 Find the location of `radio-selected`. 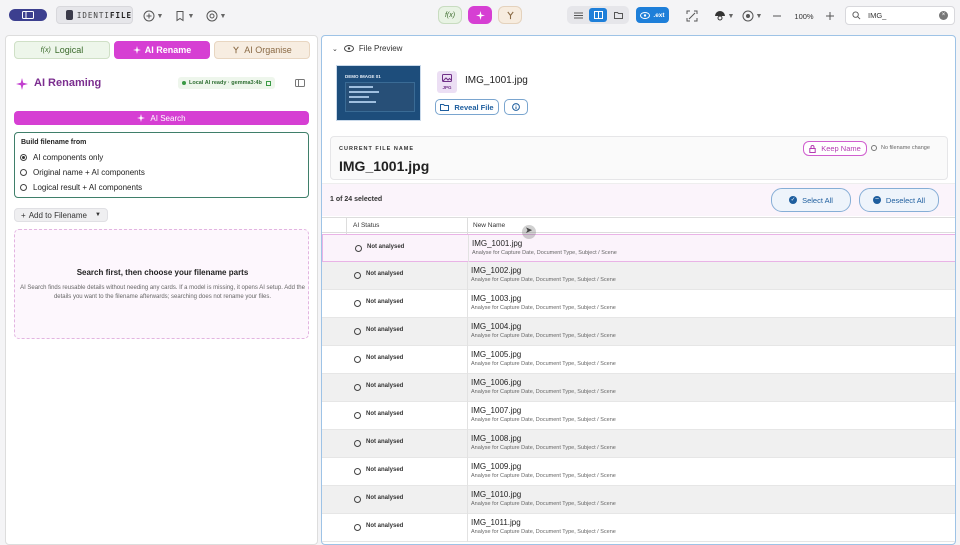

radio-selected is located at coordinates (23, 157).